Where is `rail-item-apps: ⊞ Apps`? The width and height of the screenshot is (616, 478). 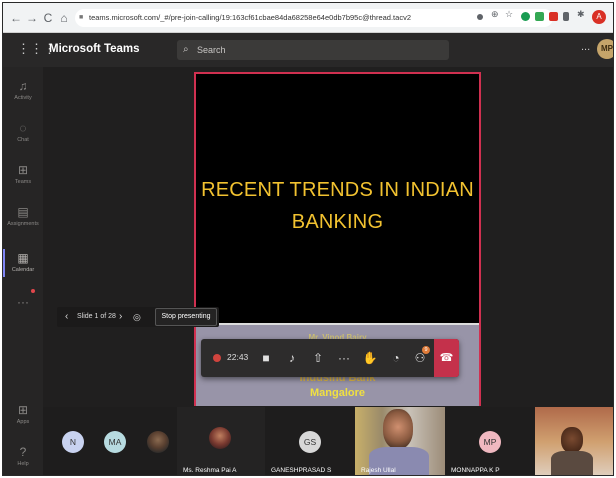 rail-item-apps: ⊞ Apps is located at coordinates (23, 414).